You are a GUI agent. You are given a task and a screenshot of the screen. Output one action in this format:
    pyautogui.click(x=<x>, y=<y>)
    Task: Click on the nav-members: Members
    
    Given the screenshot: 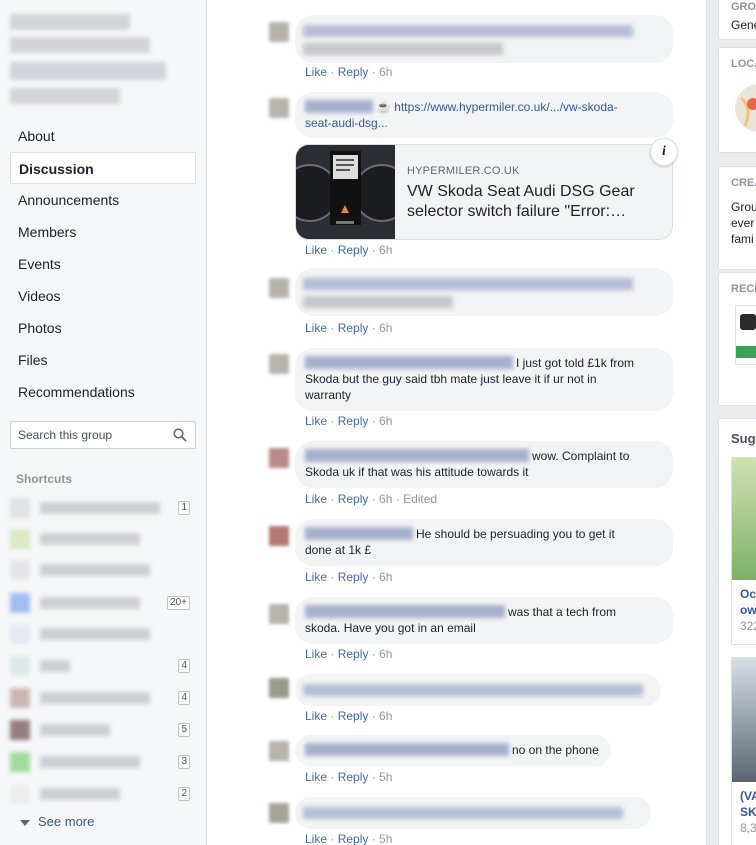 What is the action you would take?
    pyautogui.click(x=103, y=232)
    